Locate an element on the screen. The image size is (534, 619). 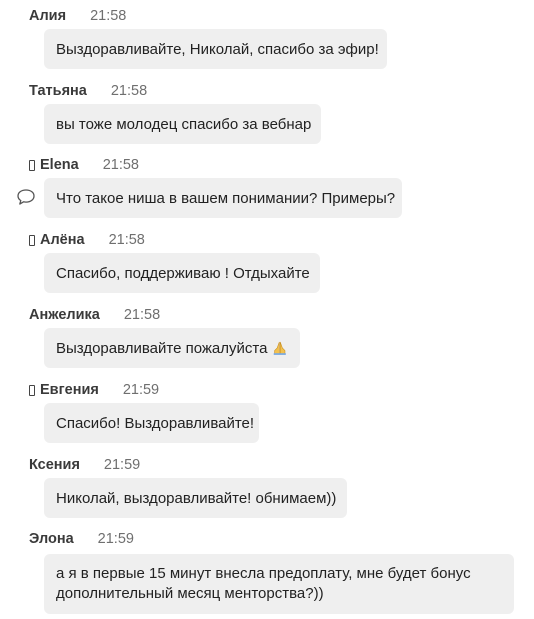
message-bubble: Выздоравливайте пожалуйста is located at coordinates (172, 348).